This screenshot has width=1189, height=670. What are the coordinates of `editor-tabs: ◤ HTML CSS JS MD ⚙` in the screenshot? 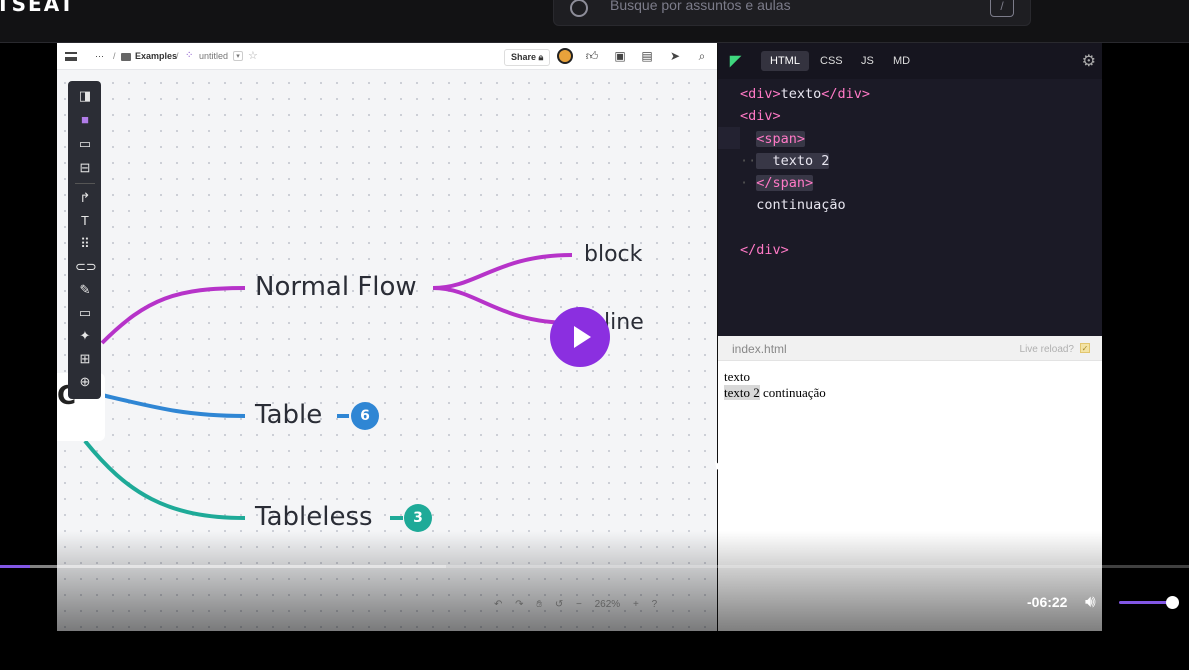 It's located at (910, 61).